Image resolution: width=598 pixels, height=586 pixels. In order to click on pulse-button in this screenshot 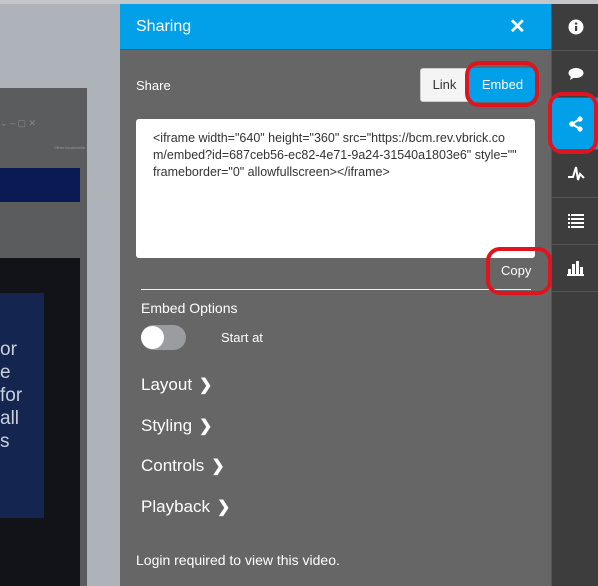, I will do `click(575, 174)`.